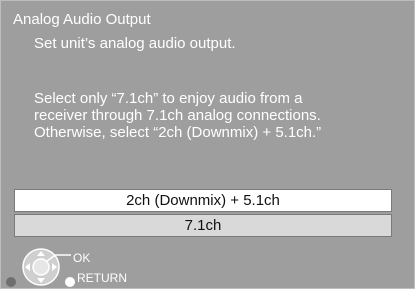 The height and width of the screenshot is (290, 415). I want to click on ok-label: OK, so click(82, 258).